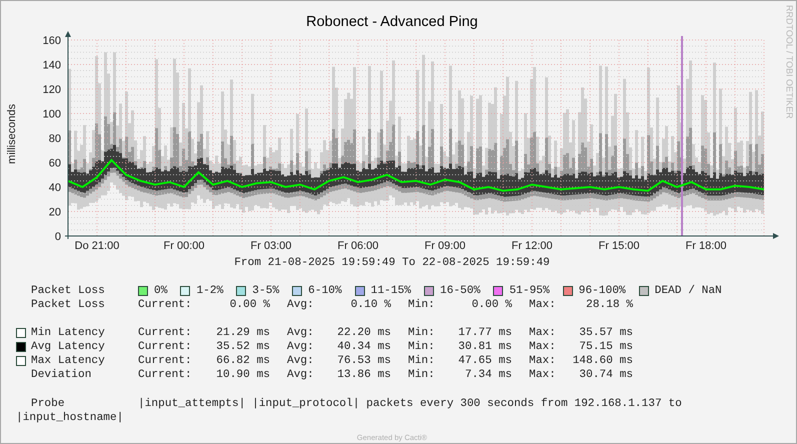 The width and height of the screenshot is (797, 444). Describe the element at coordinates (706, 246) in the screenshot. I see `x-tick-label: Fr 18:00` at that location.